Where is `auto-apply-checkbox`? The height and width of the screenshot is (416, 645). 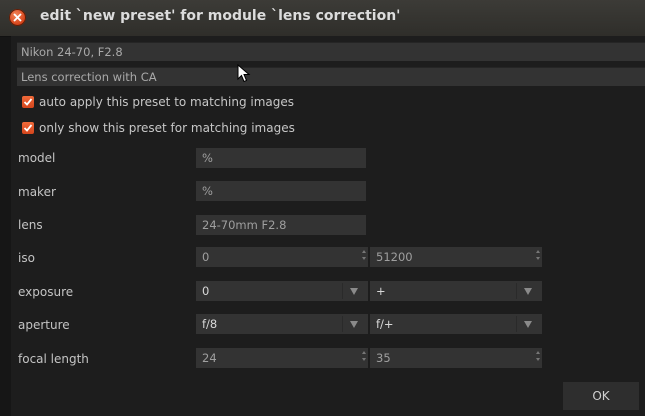 auto-apply-checkbox is located at coordinates (28, 102).